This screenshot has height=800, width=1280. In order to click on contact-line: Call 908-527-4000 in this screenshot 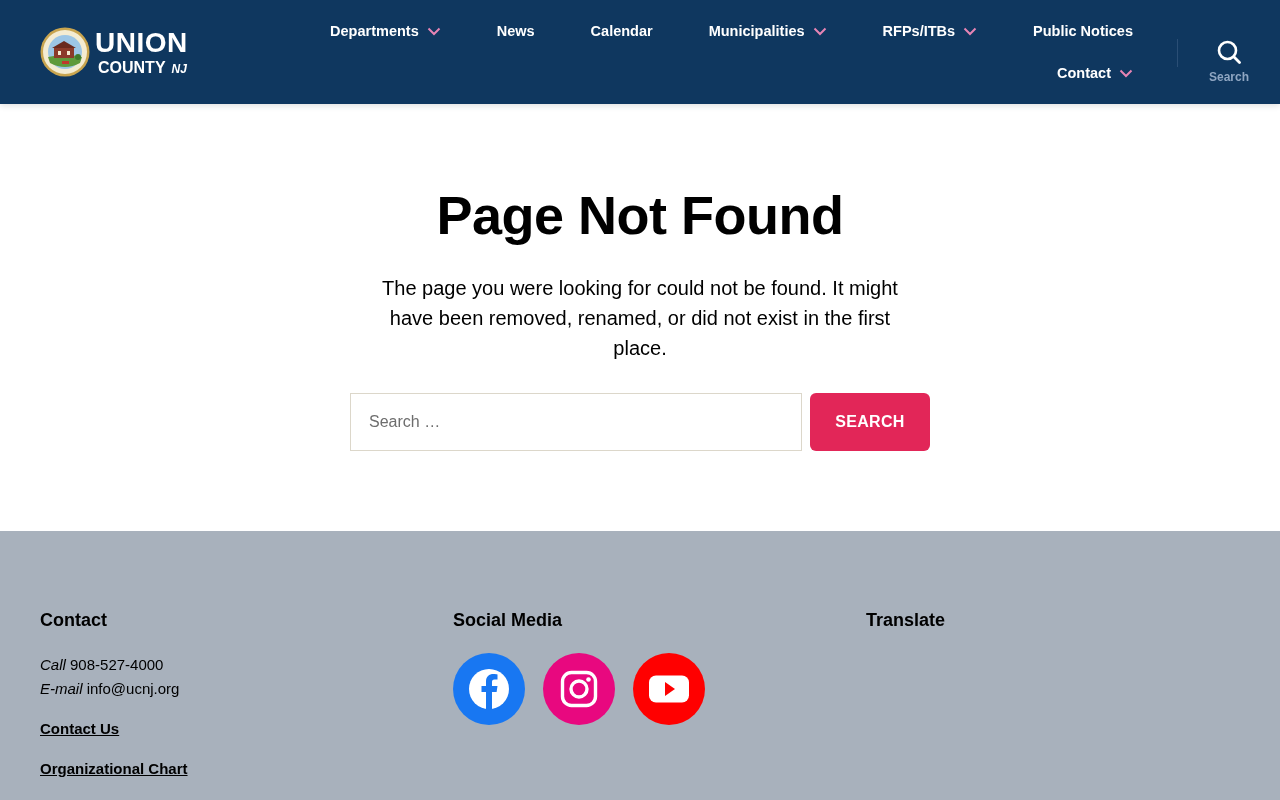, I will do `click(102, 665)`.